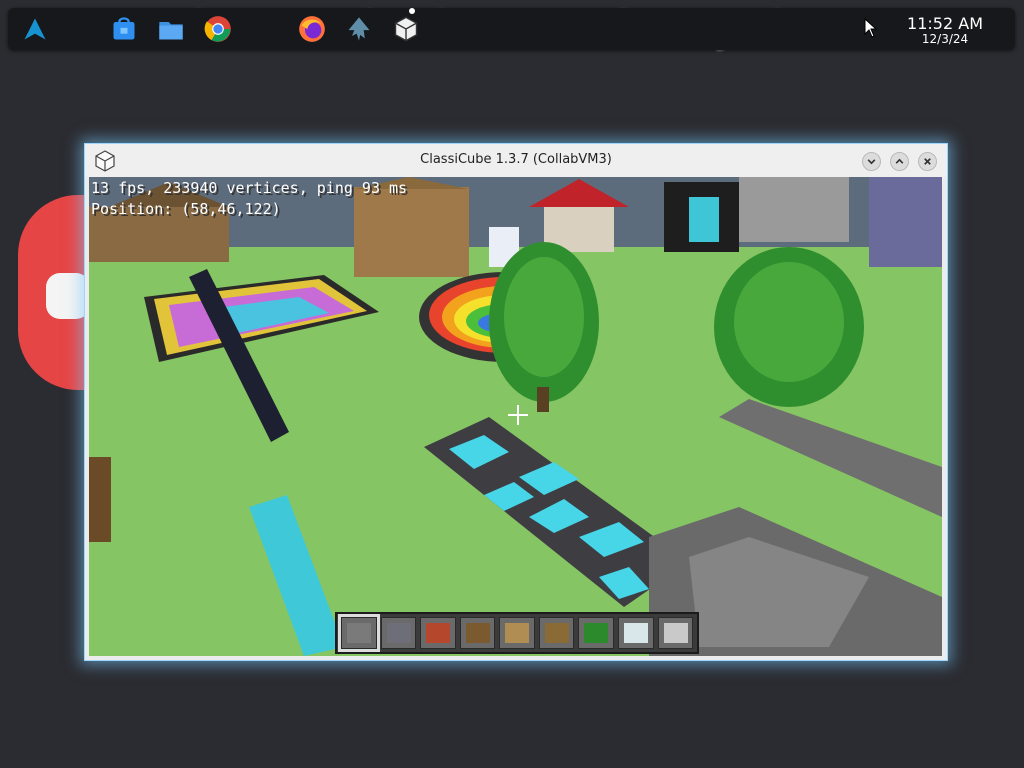 This screenshot has height=768, width=1024. What do you see at coordinates (186, 209) in the screenshot?
I see `hud-position: Position: (58,46,122)` at bounding box center [186, 209].